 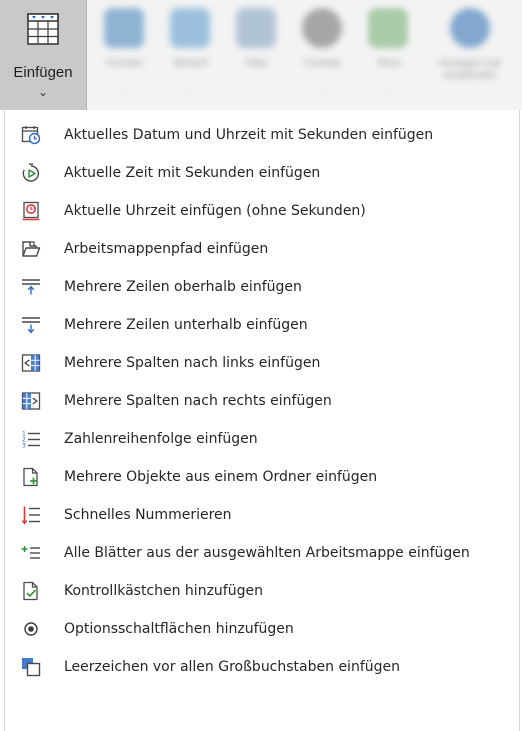 I want to click on ribbon-group-label: Pivot, so click(x=389, y=63).